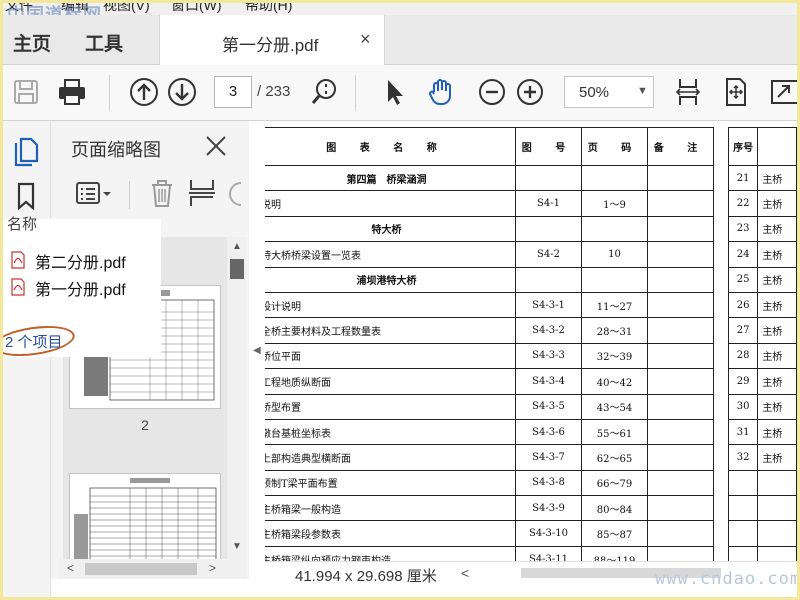 This screenshot has height=600, width=800. I want to click on page-thumbnails-icon, so click(26, 150).